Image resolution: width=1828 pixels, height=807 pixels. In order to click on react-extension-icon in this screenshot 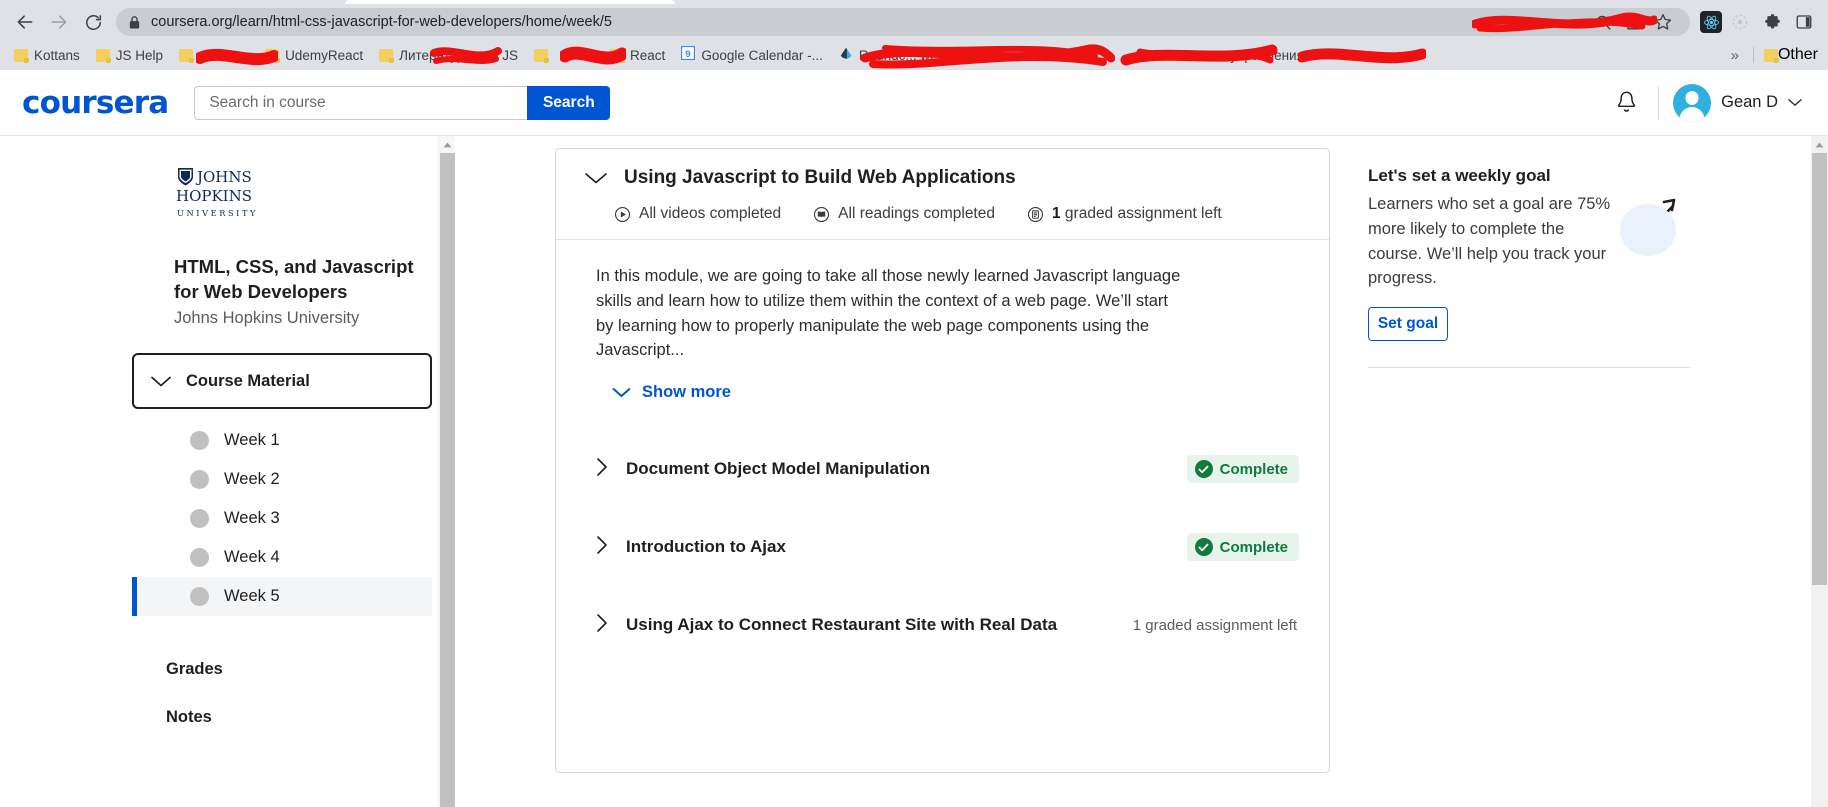, I will do `click(1711, 22)`.